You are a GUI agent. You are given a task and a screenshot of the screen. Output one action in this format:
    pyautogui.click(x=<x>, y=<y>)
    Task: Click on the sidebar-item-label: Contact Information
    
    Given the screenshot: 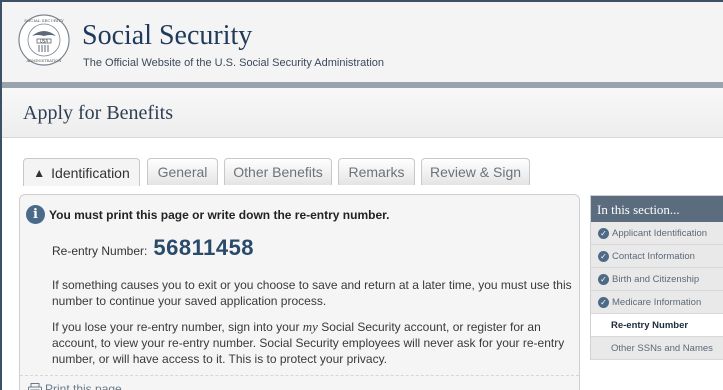 What is the action you would take?
    pyautogui.click(x=653, y=256)
    